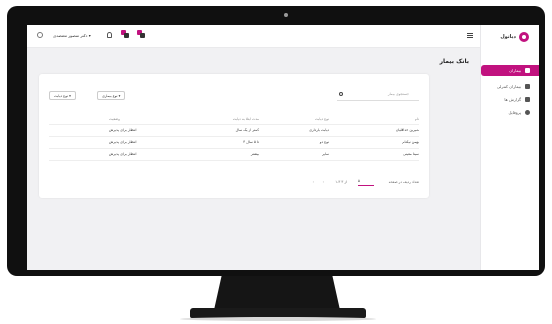  Describe the element at coordinates (366, 182) in the screenshot. I see `rows-per-page-select: ۵` at that location.